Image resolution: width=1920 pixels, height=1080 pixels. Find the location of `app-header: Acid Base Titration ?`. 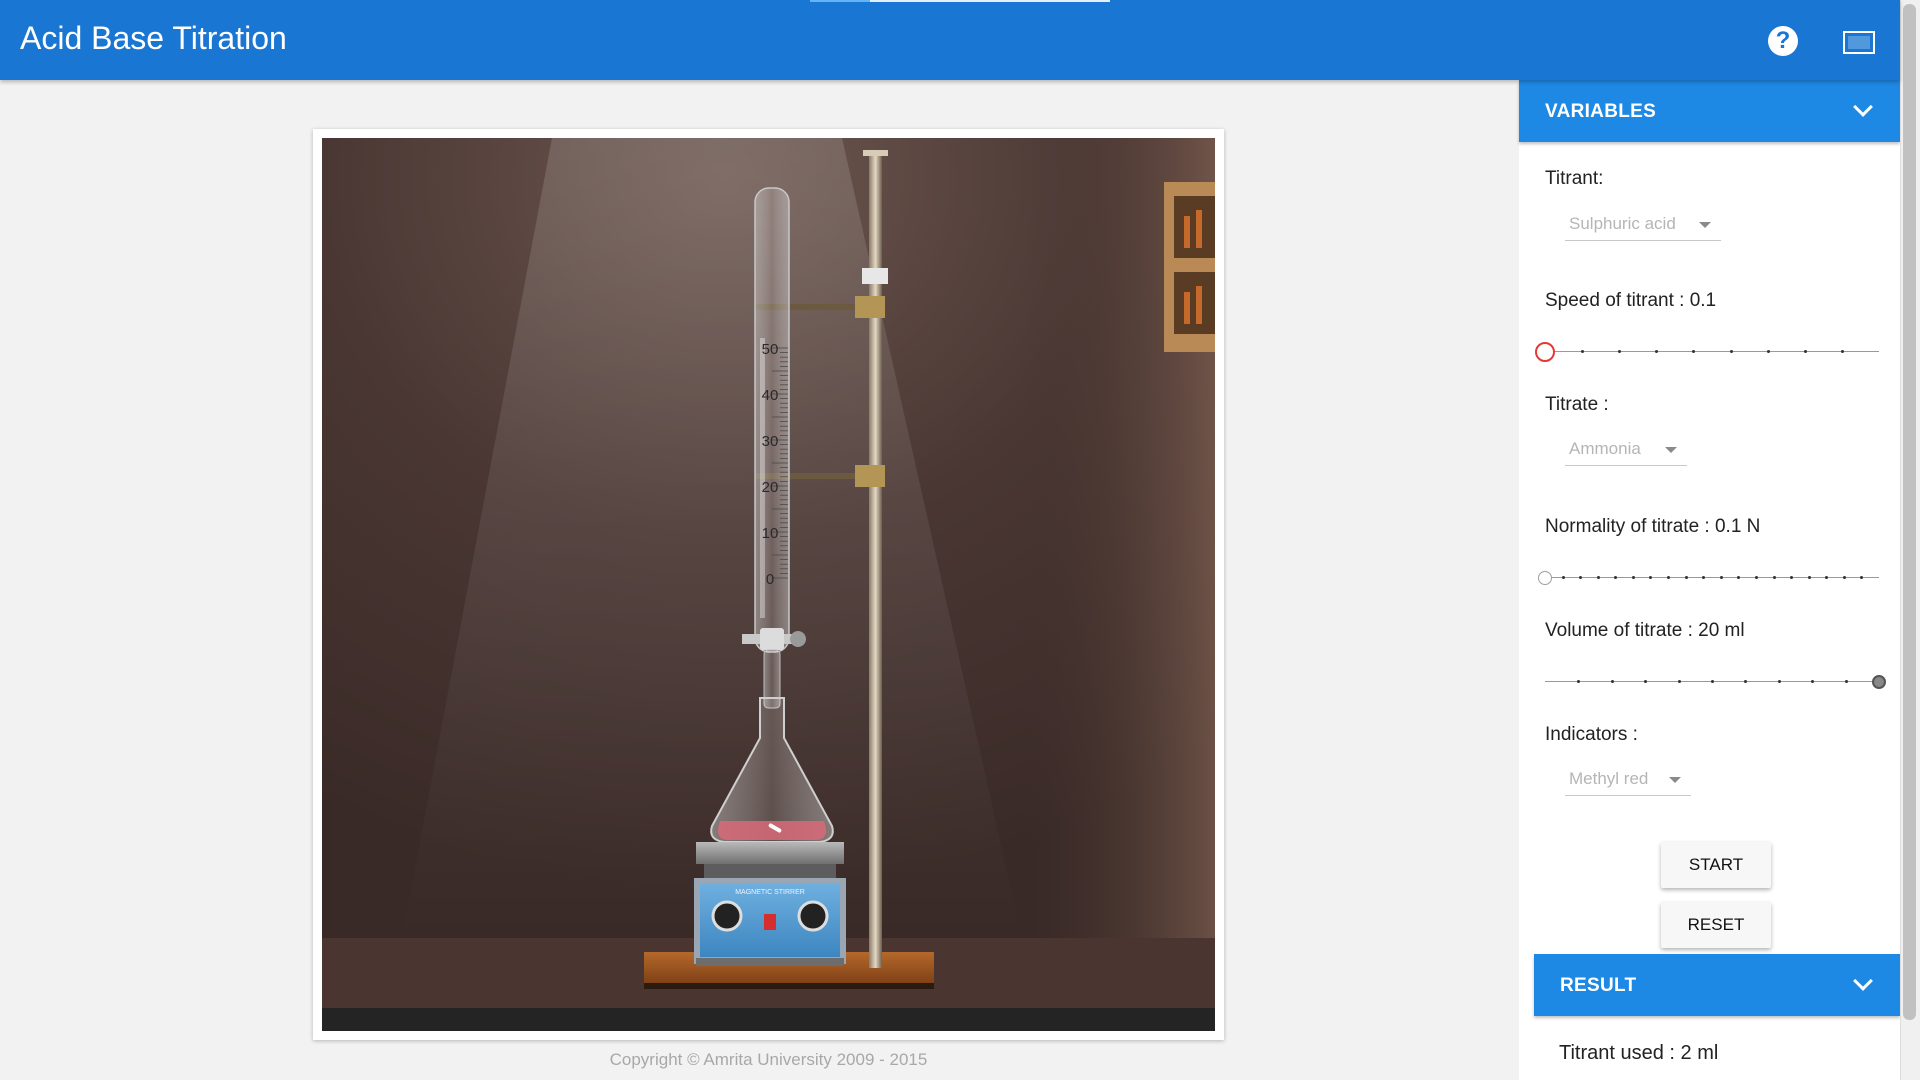

app-header: Acid Base Titration ? is located at coordinates (950, 40).